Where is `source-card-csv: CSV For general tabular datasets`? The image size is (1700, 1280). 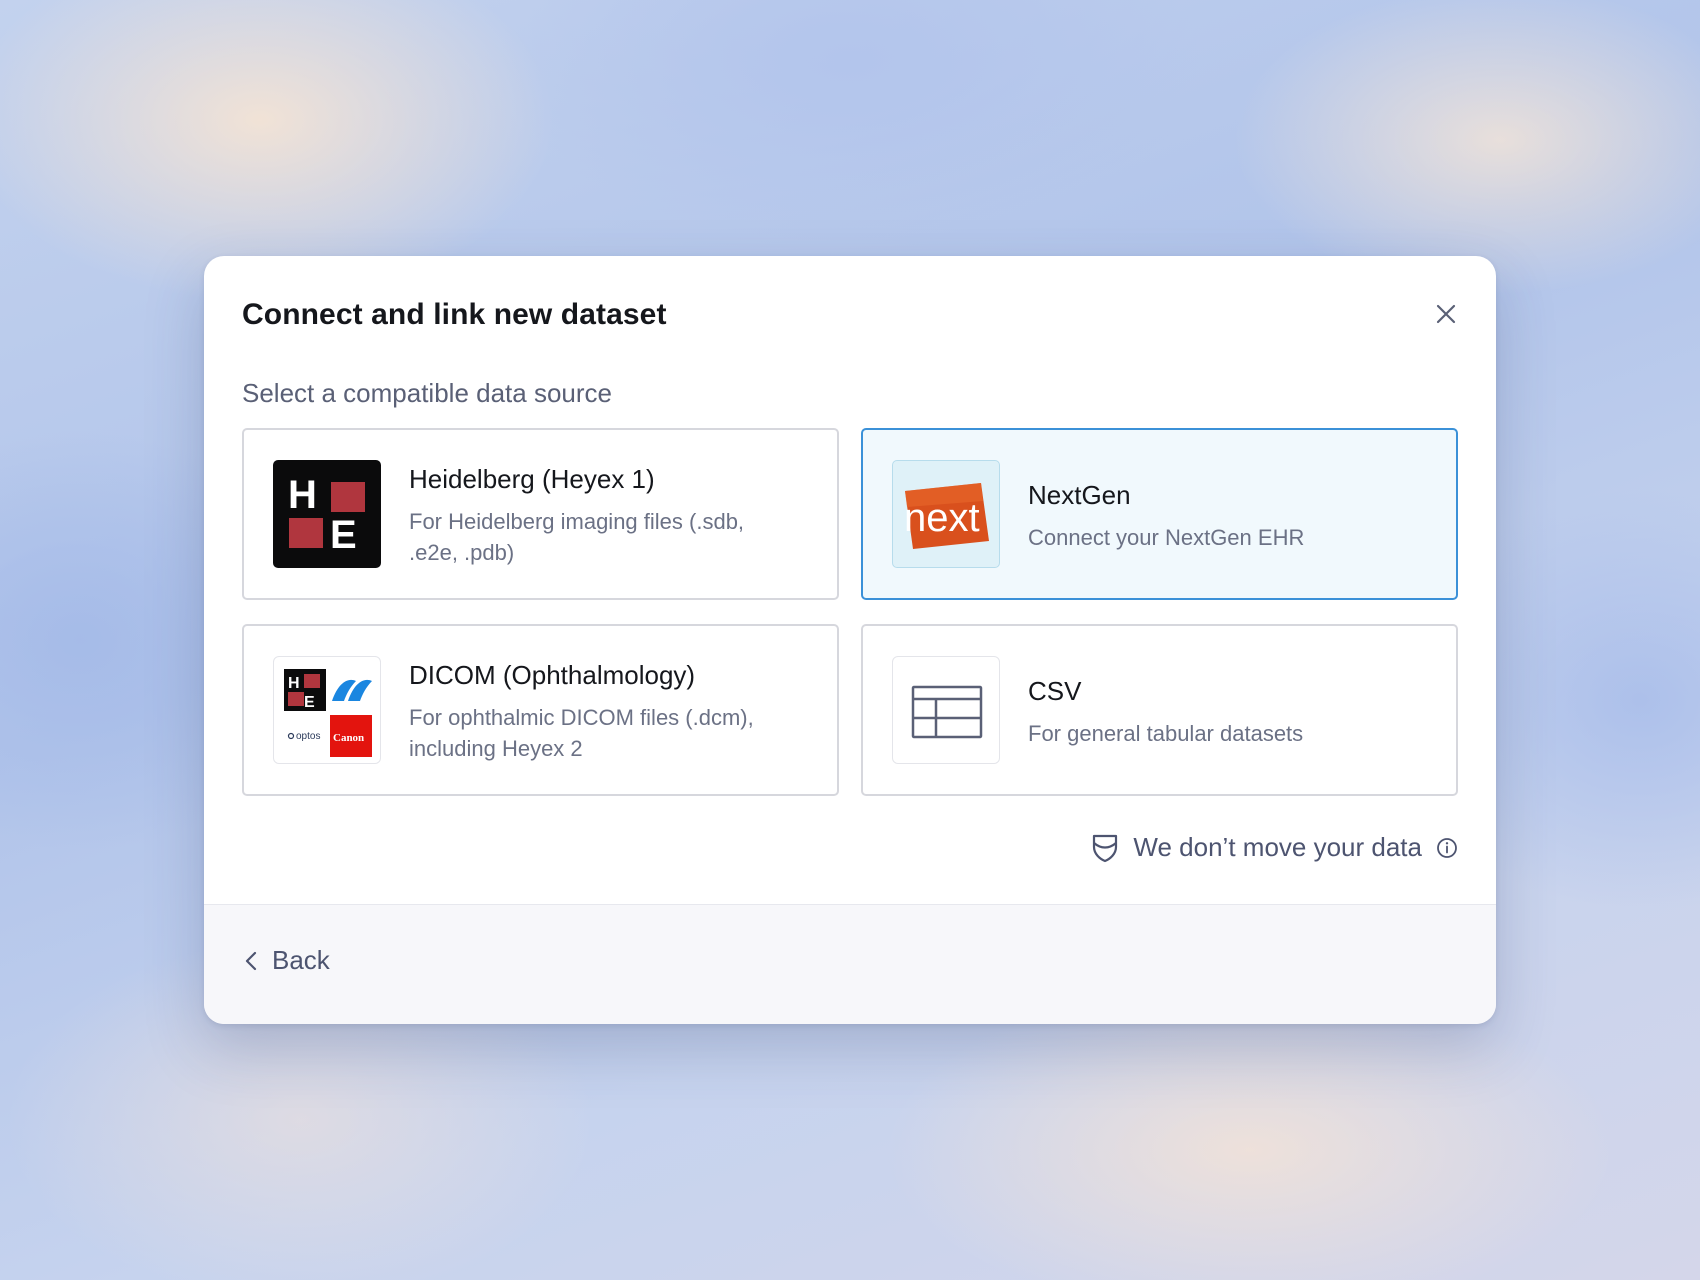
source-card-csv: CSV For general tabular datasets is located at coordinates (1159, 710).